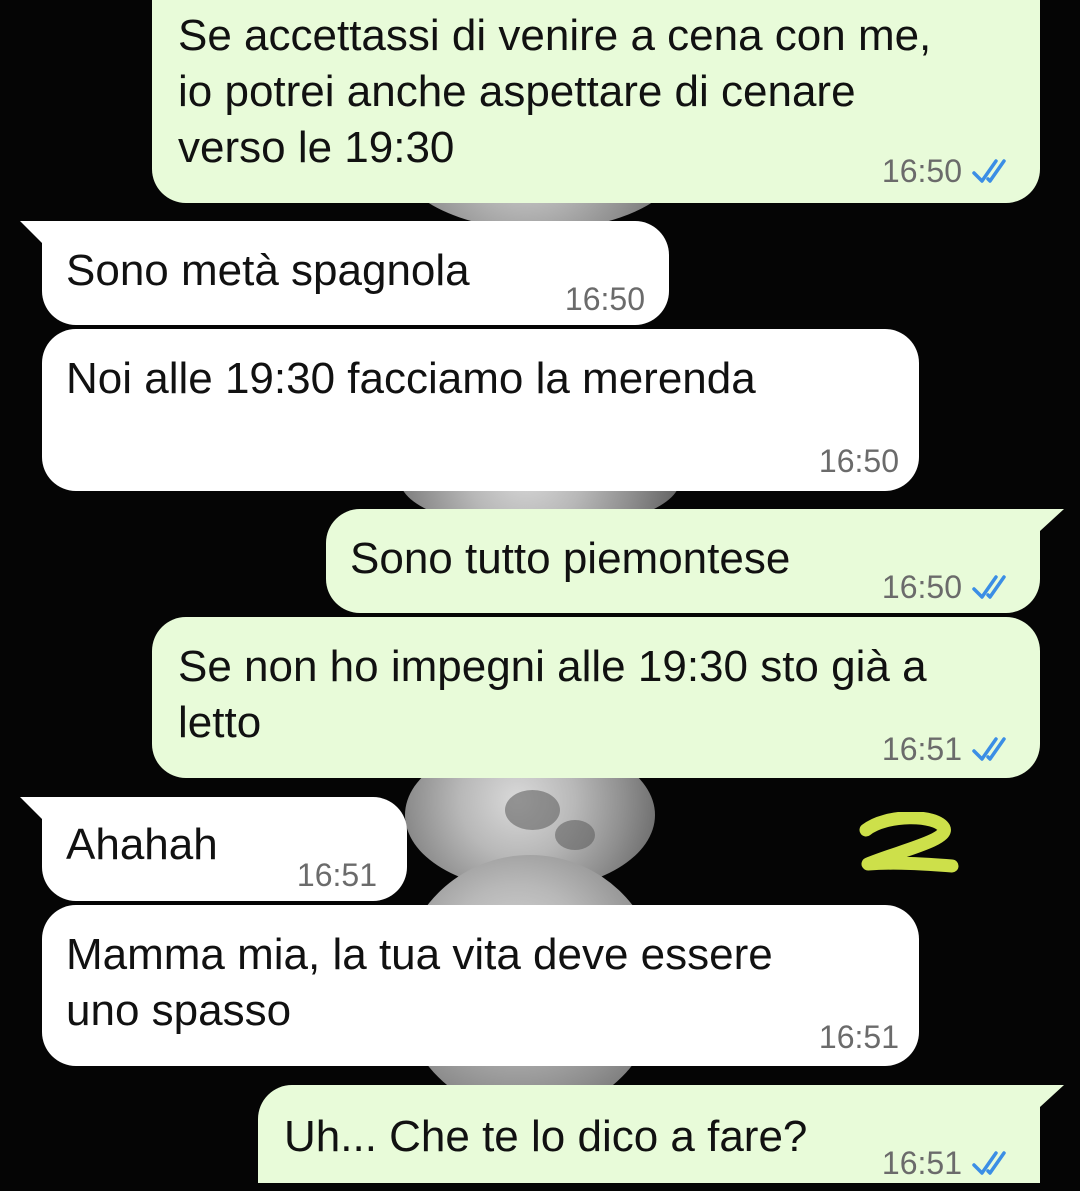  What do you see at coordinates (411, 378) in the screenshot?
I see `message-text: Noi alle 19:30 facciamo la merenda` at bounding box center [411, 378].